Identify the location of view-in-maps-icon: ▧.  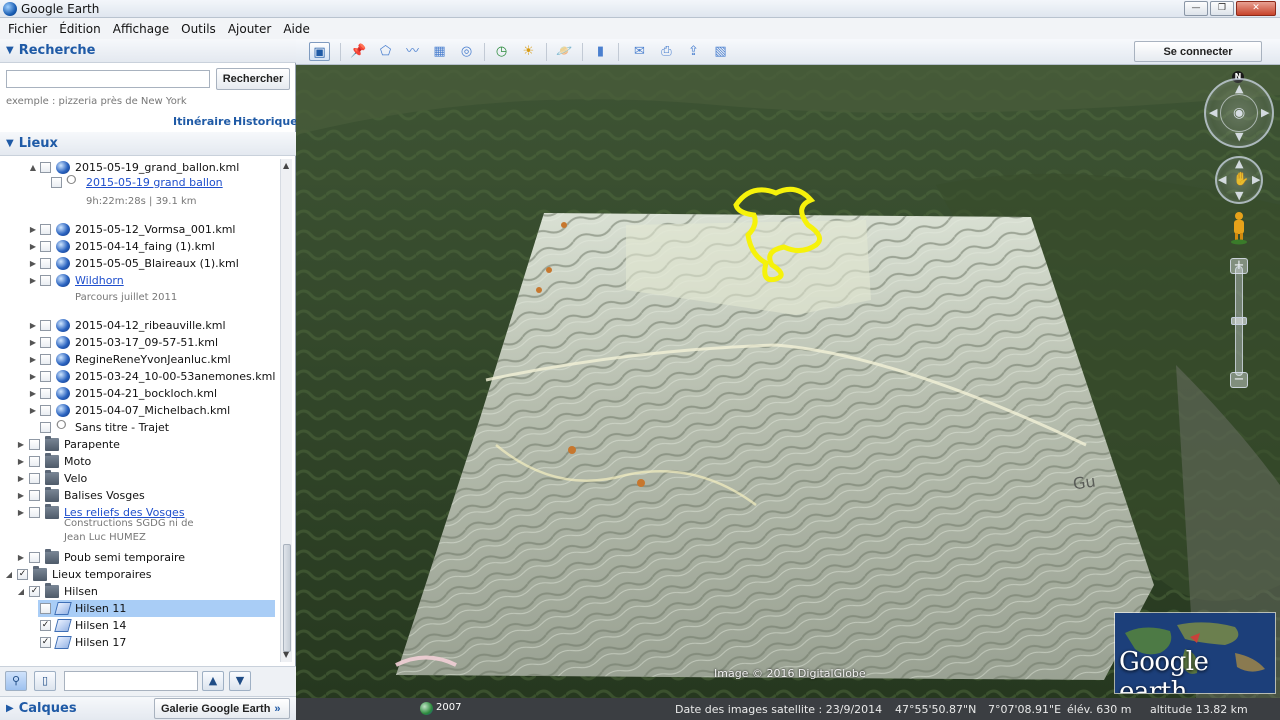
(720, 51).